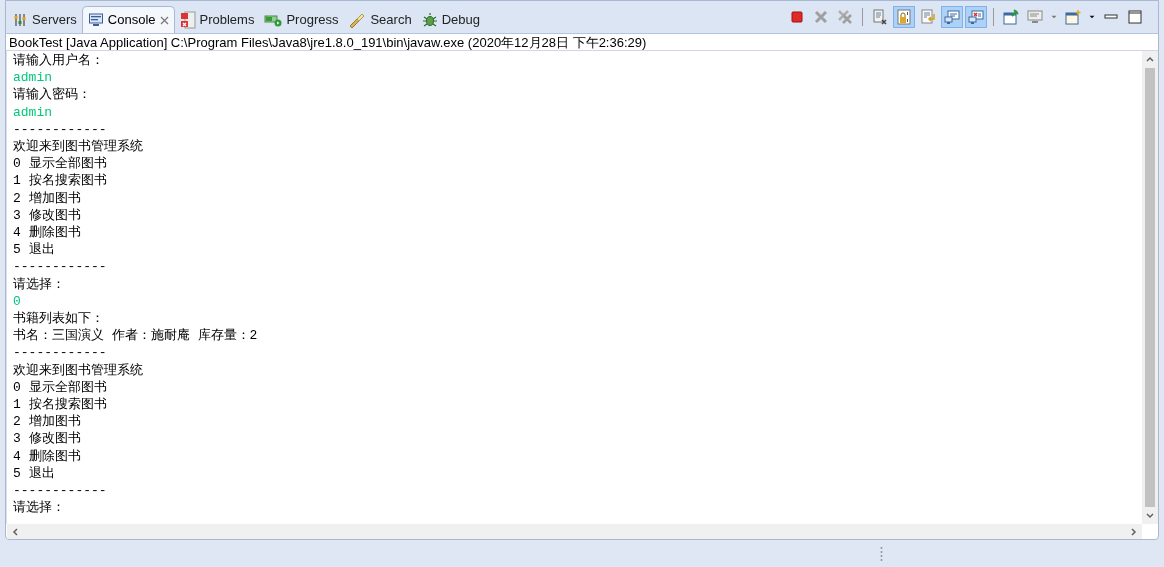  What do you see at coordinates (582, 42) in the screenshot?
I see `console-description: BookTest [Java Application] C:\Program Files\Java8\jre1.8.0_191\bin\javaw.exe (2020年12月28日 下午2:36:29)` at bounding box center [582, 42].